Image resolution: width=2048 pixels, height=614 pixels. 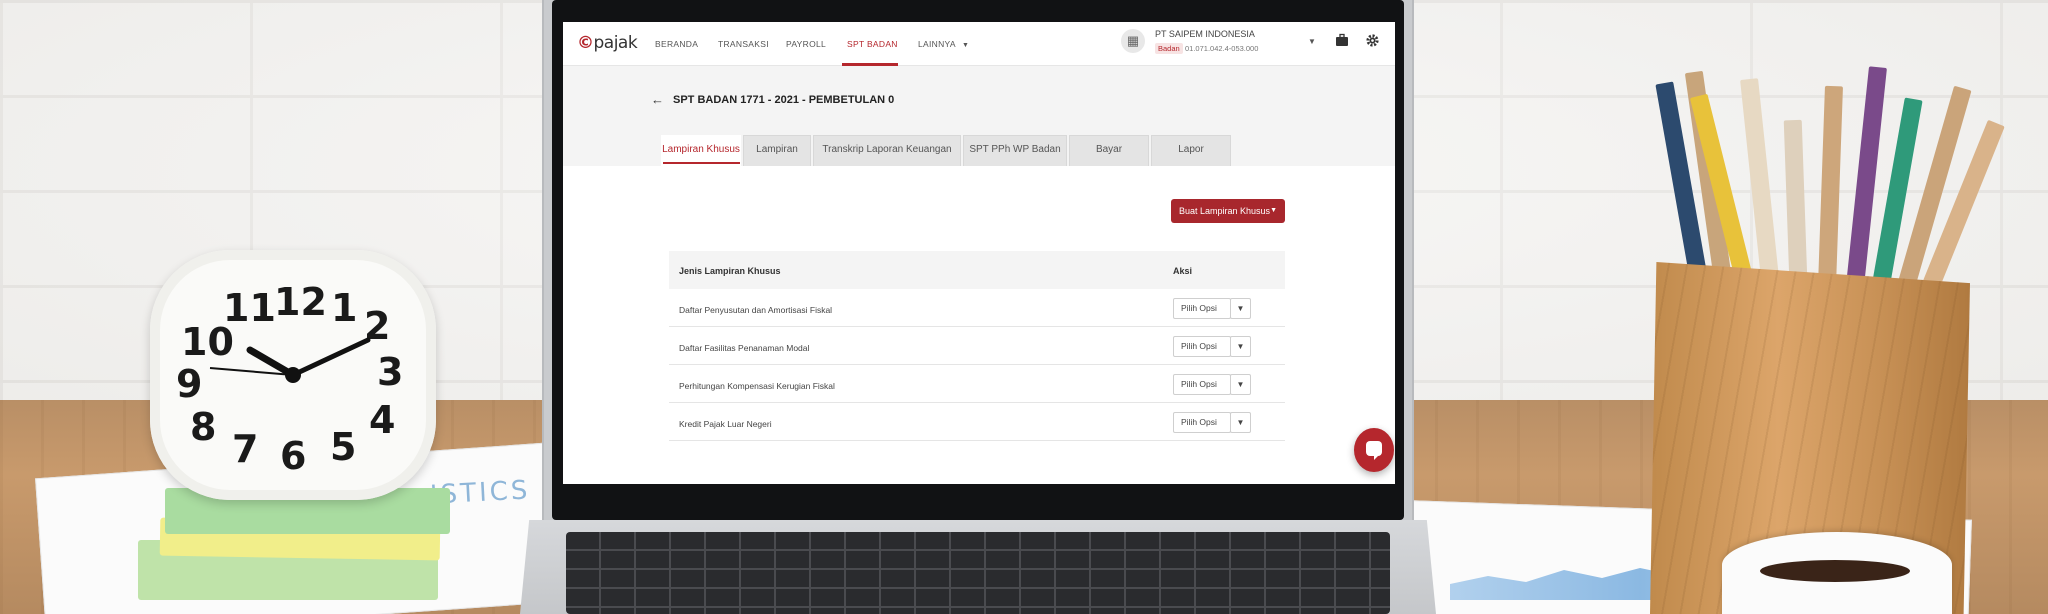 I want to click on pajak-logo: ©pajak, so click(x=607, y=43).